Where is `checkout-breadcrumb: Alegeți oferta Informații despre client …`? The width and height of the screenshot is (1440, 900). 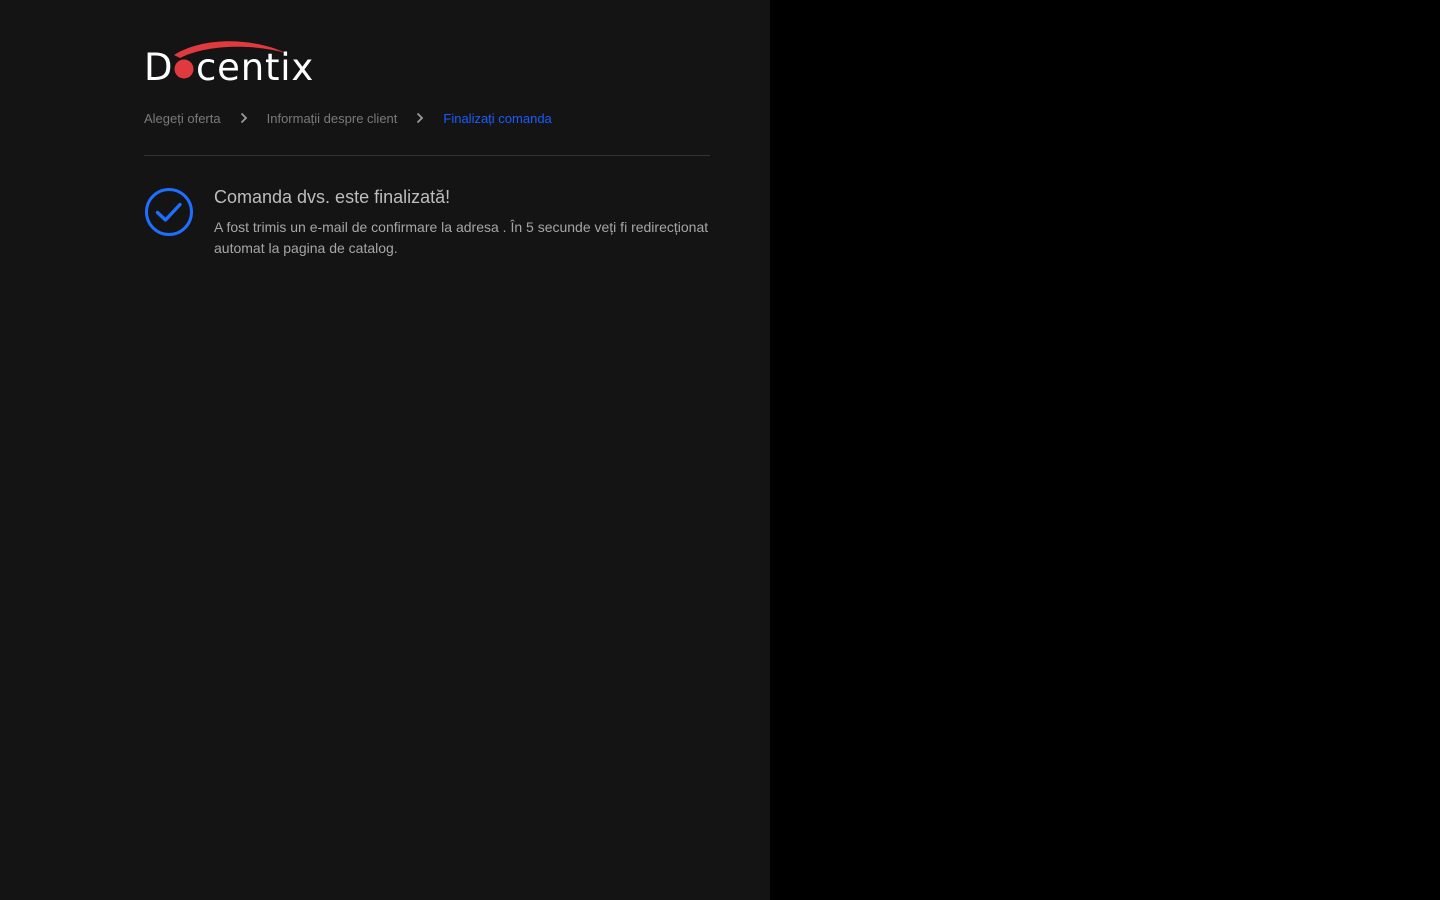
checkout-breadcrumb: Alegeți oferta Informații despre client … is located at coordinates (427, 118).